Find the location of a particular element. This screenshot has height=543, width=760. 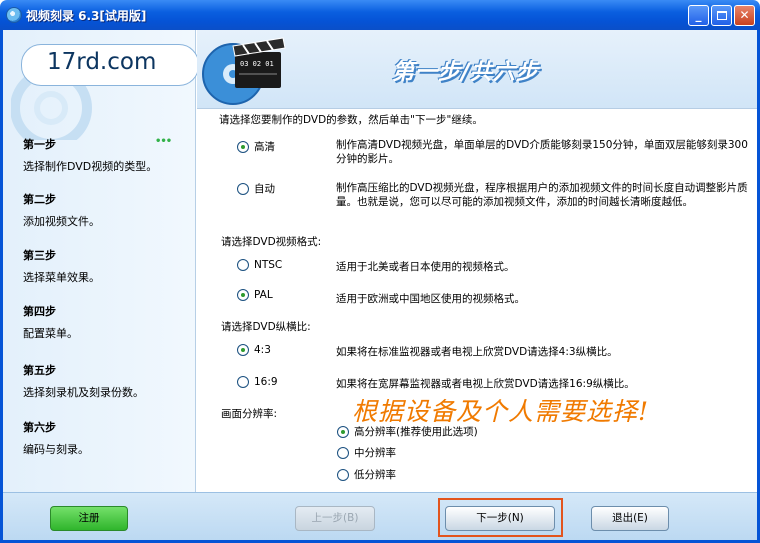

radio-label: 4:3 is located at coordinates (262, 350).